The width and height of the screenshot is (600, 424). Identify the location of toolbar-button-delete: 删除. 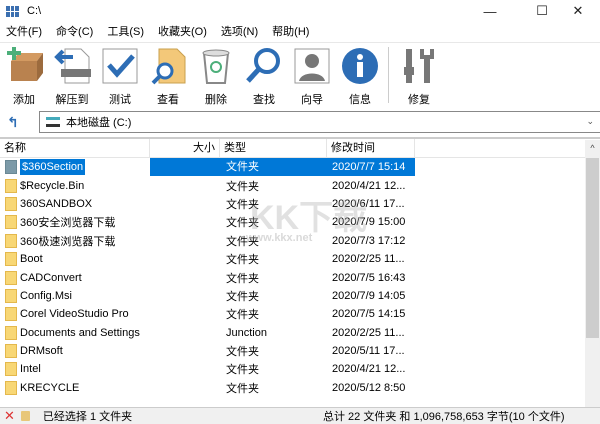
(216, 76).